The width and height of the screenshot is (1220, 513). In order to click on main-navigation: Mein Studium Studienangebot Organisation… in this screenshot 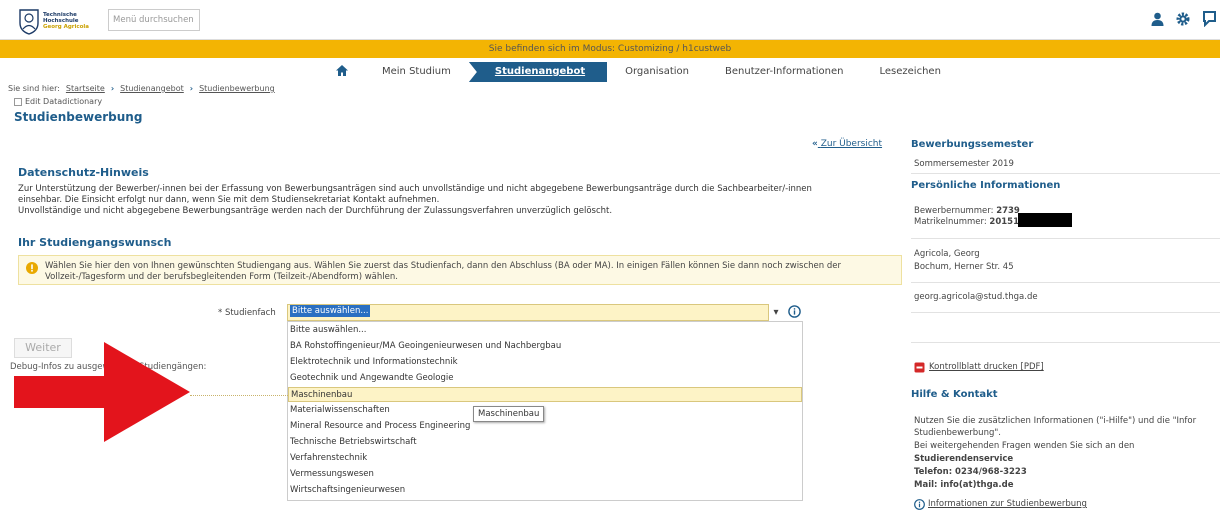, I will do `click(670, 72)`.